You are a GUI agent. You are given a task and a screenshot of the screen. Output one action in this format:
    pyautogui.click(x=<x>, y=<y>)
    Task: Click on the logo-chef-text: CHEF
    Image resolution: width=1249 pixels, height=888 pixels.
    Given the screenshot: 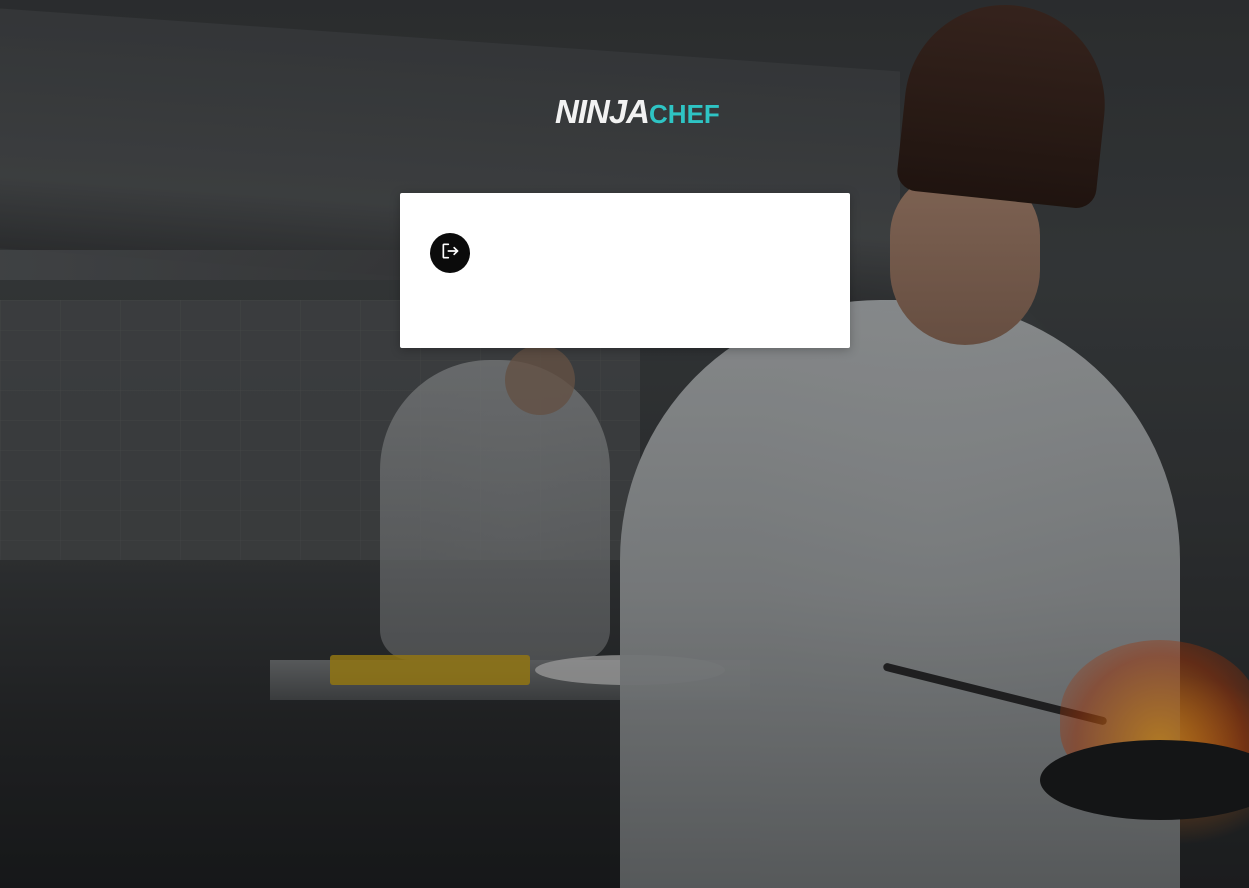 What is the action you would take?
    pyautogui.click(x=684, y=114)
    